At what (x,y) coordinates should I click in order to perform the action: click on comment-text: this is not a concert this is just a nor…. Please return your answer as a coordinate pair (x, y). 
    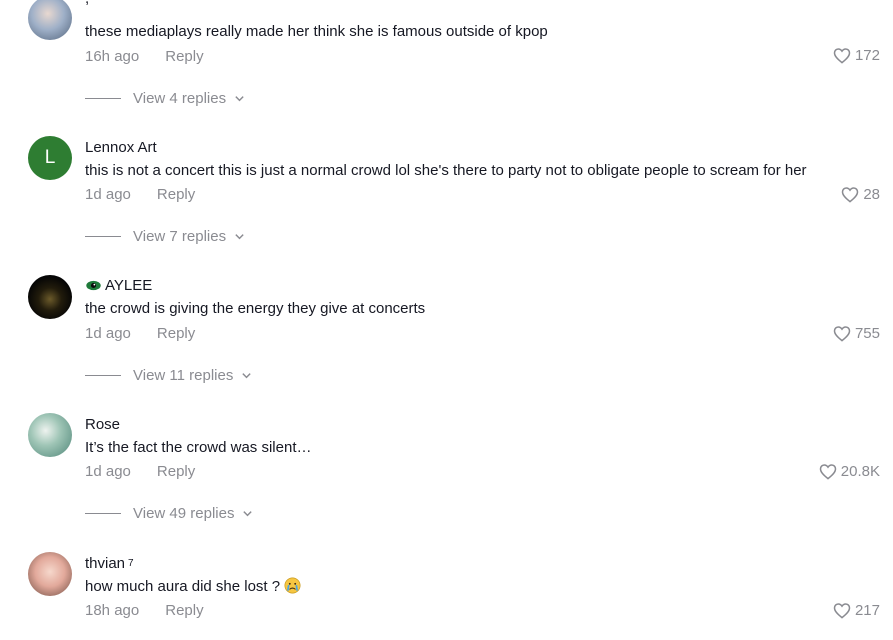
    Looking at the image, I should click on (446, 170).